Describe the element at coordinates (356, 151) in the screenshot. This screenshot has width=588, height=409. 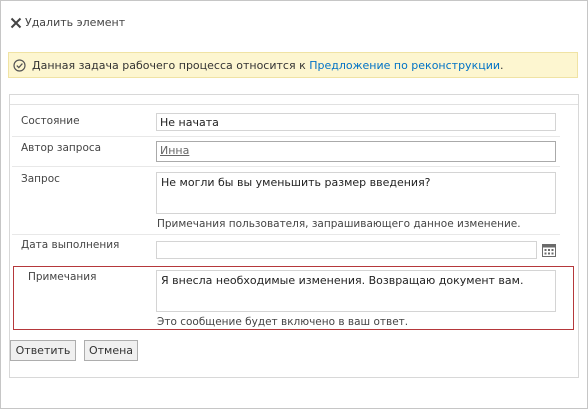
I see `requester-field: Инна` at that location.